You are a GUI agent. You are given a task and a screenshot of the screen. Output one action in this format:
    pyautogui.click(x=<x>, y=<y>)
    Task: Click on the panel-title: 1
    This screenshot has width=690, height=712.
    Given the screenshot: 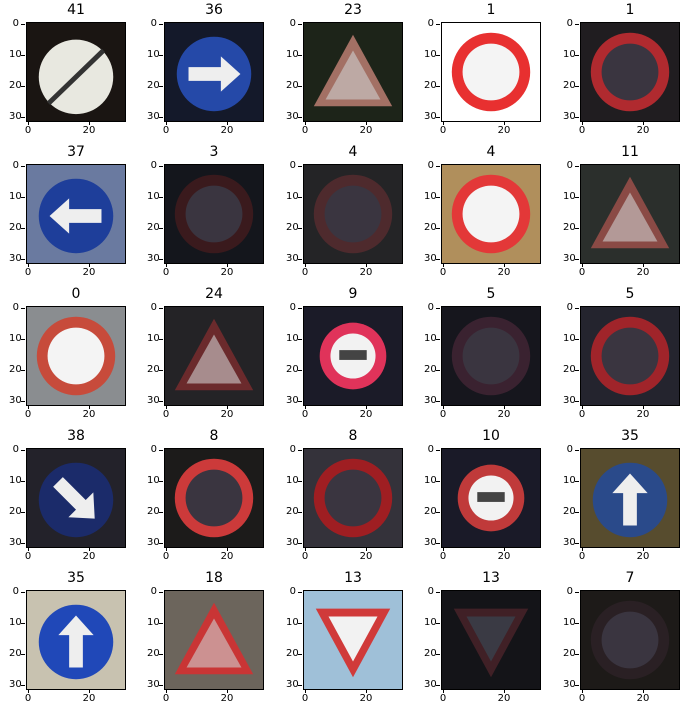 What is the action you would take?
    pyautogui.click(x=491, y=10)
    